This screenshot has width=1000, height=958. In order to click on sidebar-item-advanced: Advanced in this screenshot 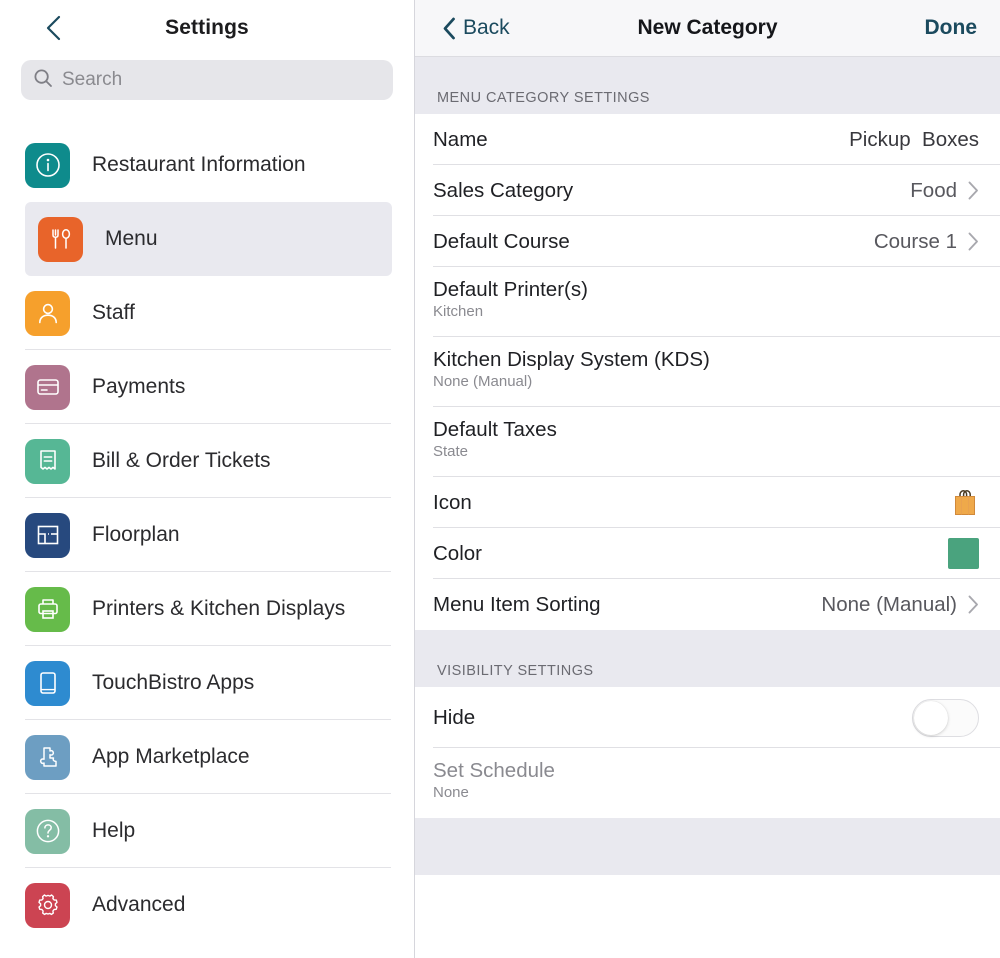, I will do `click(207, 905)`.